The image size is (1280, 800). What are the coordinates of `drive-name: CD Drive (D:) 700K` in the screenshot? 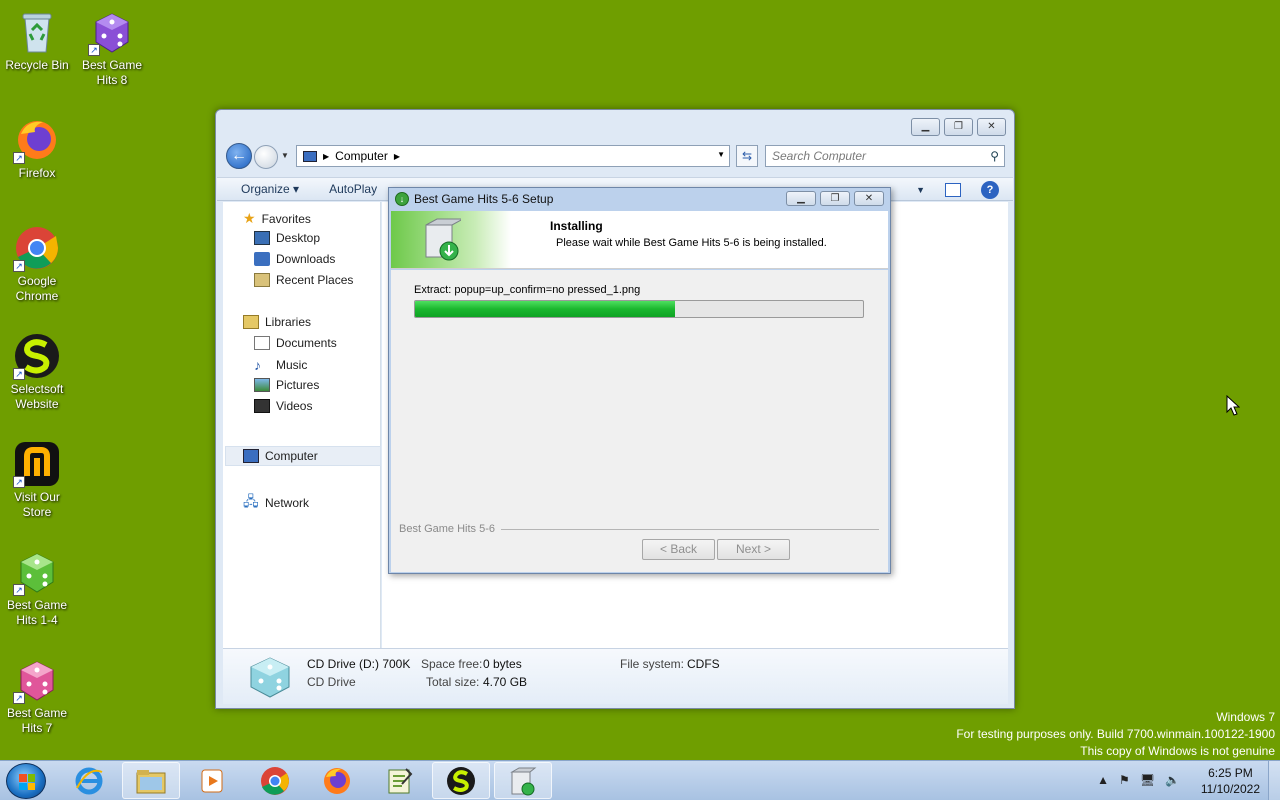 It's located at (359, 664).